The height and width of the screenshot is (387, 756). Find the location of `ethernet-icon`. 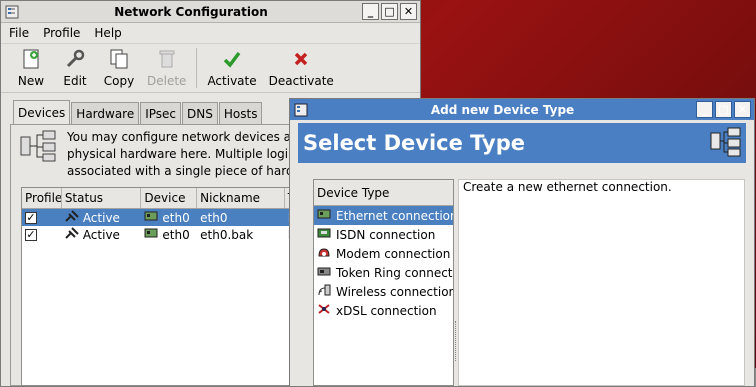

ethernet-icon is located at coordinates (324, 215).